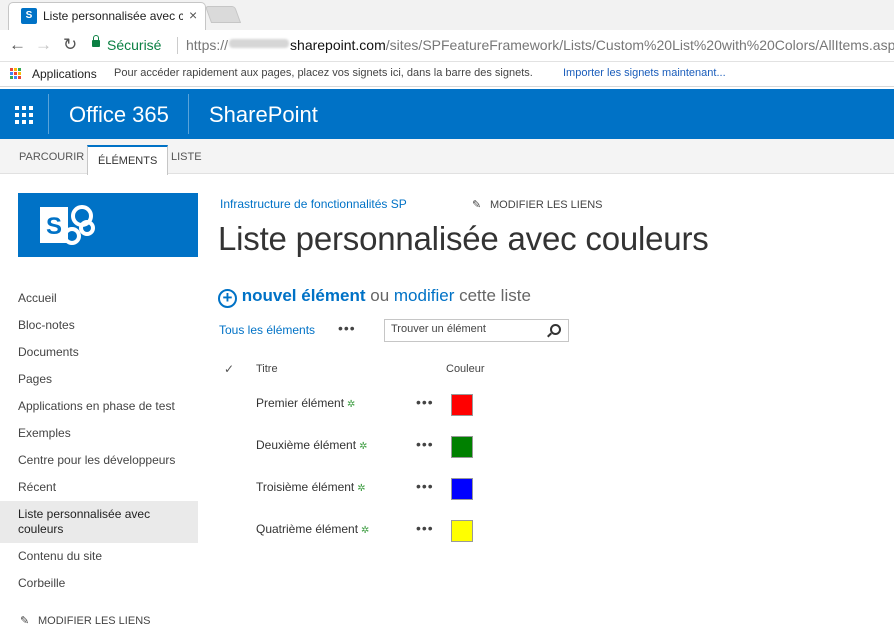  What do you see at coordinates (67, 225) in the screenshot?
I see `sharepoint-logo-icon: S` at bounding box center [67, 225].